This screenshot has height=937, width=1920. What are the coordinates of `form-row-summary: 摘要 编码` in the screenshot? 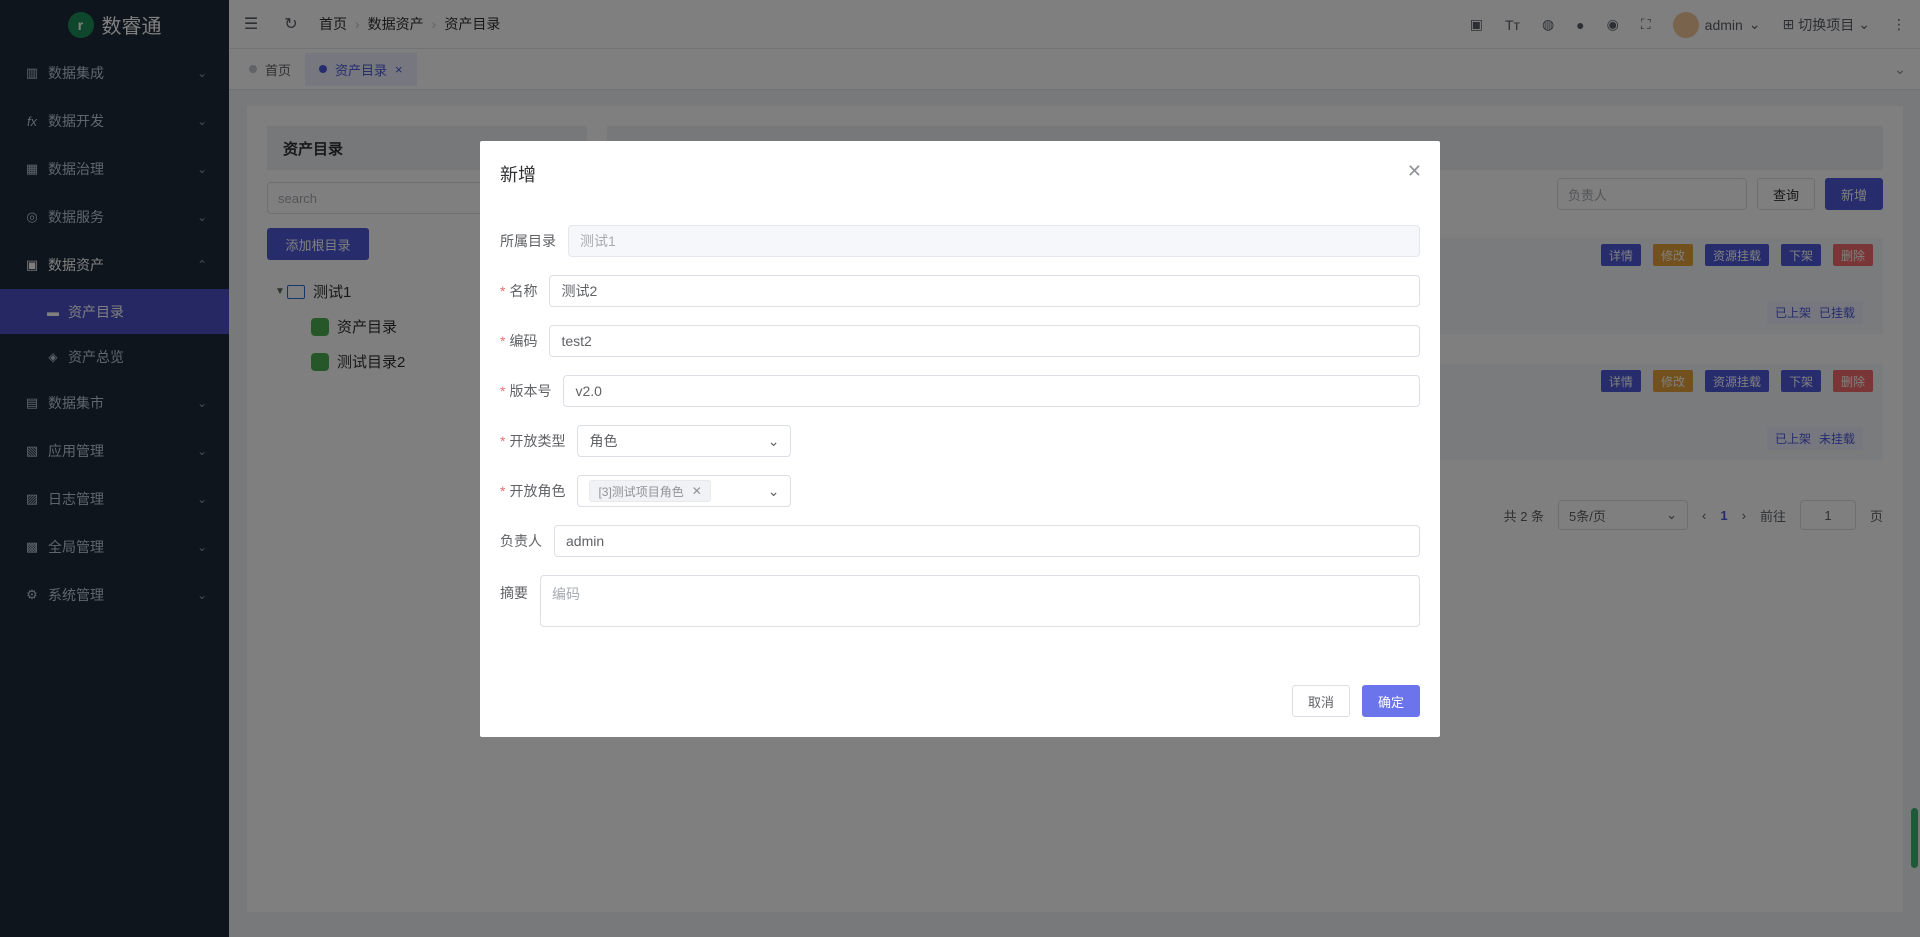 It's located at (960, 601).